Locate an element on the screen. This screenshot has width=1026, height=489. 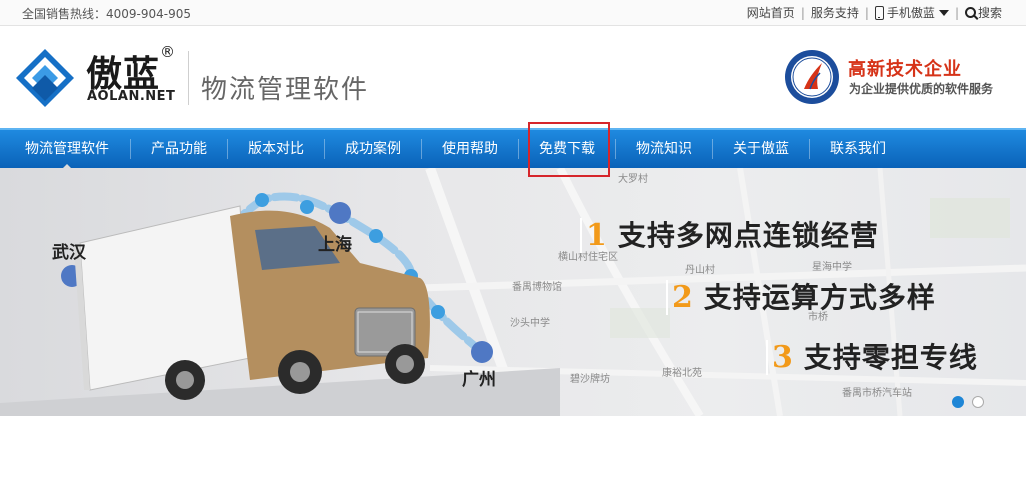
feature-number: 2 is located at coordinates (680, 297).